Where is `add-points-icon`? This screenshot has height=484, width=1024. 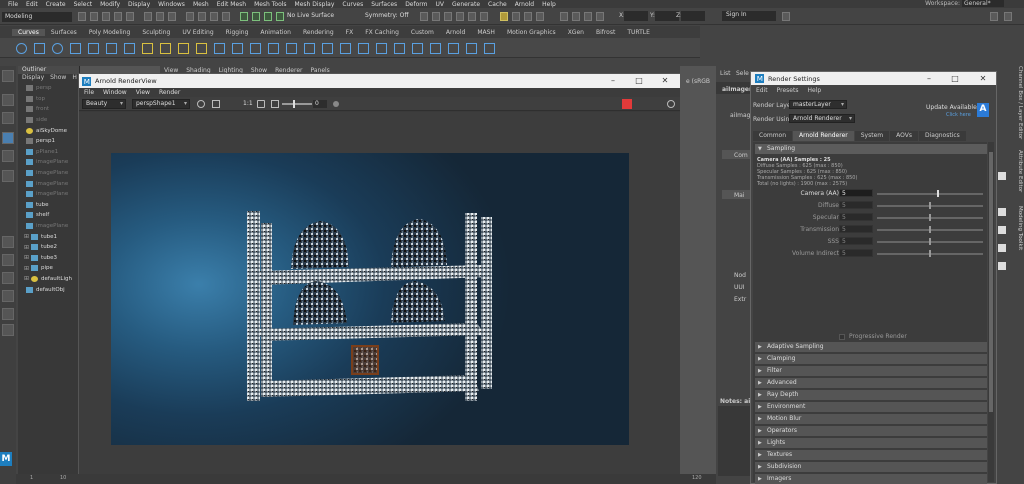
add-points-icon is located at coordinates (345, 48).